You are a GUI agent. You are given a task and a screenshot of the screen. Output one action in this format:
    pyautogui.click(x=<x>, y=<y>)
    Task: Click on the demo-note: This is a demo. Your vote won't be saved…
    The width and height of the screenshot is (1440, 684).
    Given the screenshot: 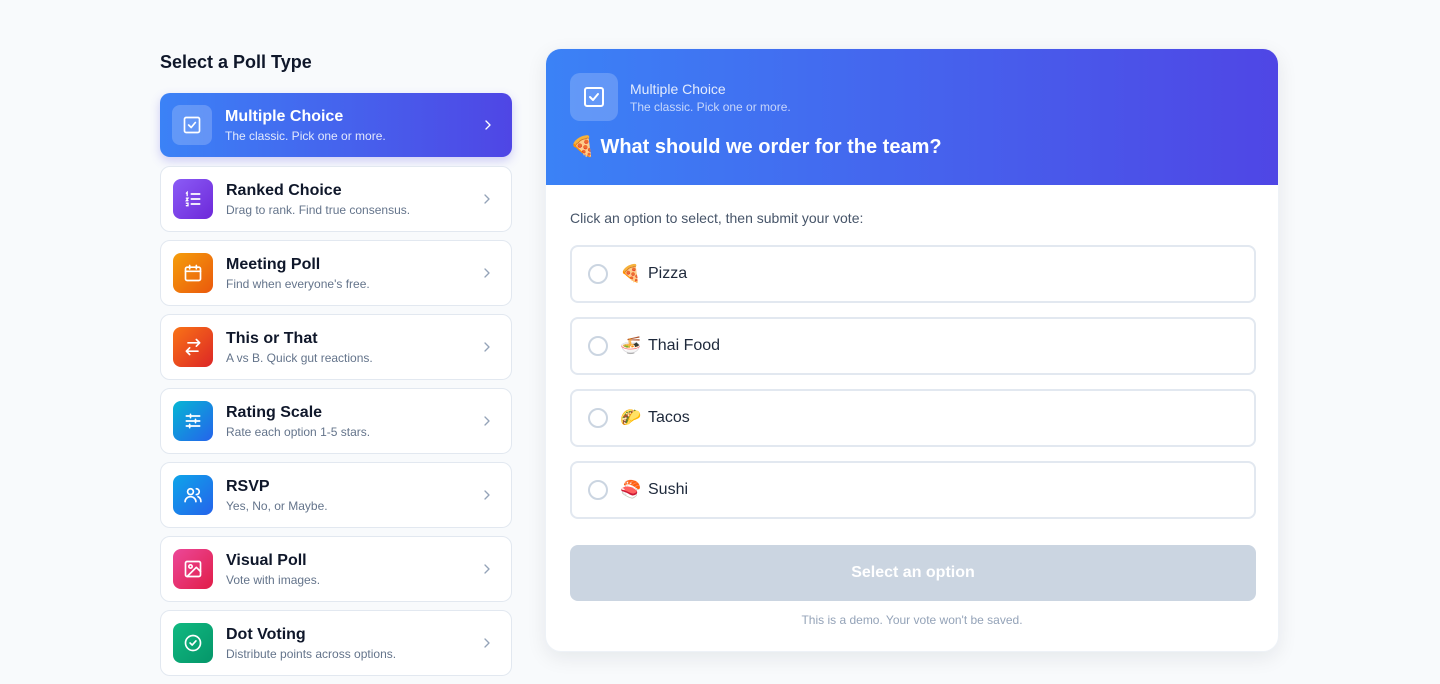 What is the action you would take?
    pyautogui.click(x=912, y=620)
    